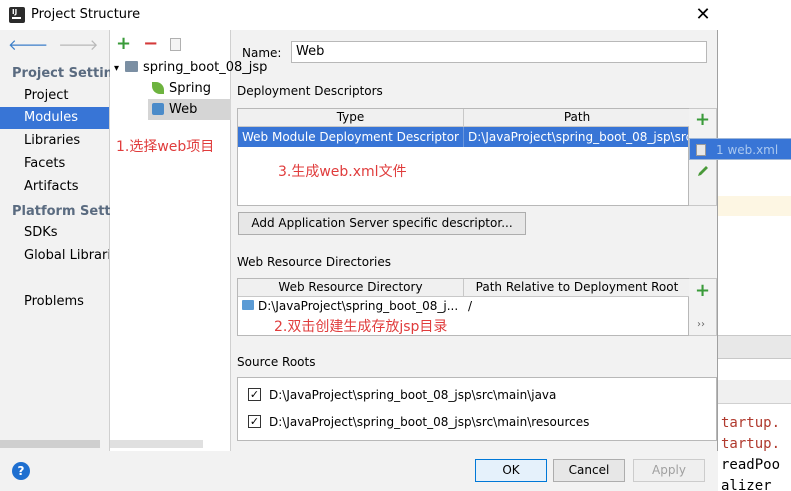  What do you see at coordinates (54, 118) in the screenshot?
I see `nav-item-modules: Modules` at bounding box center [54, 118].